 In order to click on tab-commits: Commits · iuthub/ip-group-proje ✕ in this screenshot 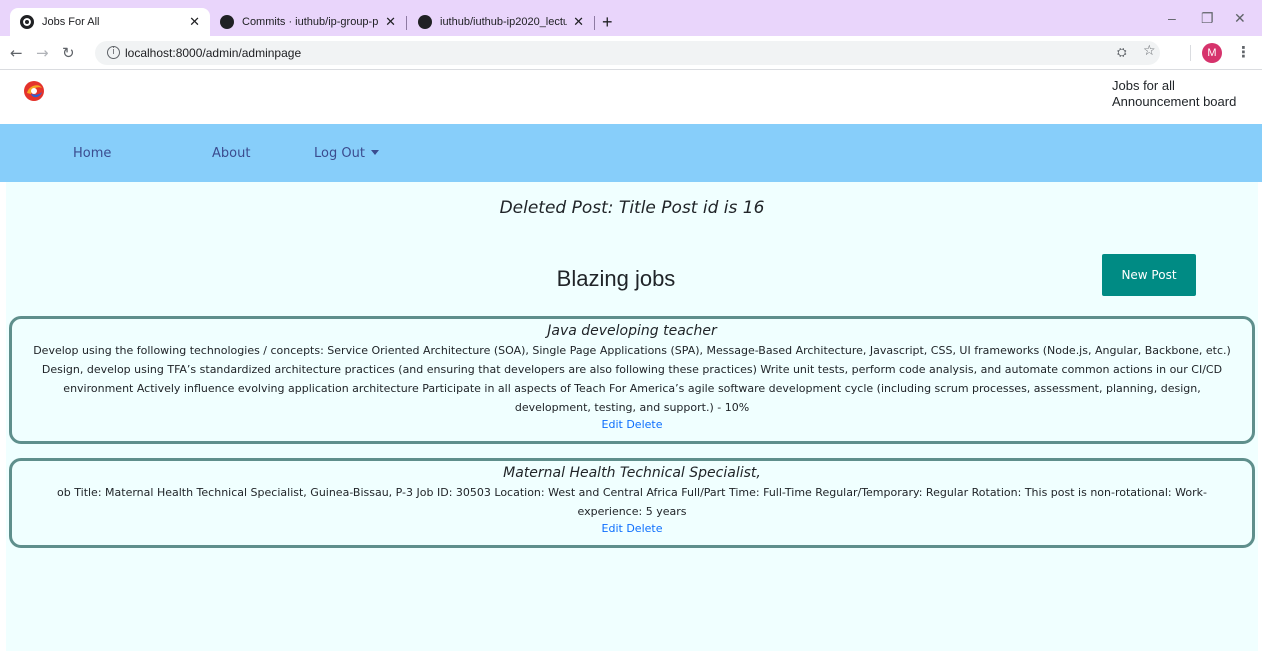, I will do `click(308, 22)`.